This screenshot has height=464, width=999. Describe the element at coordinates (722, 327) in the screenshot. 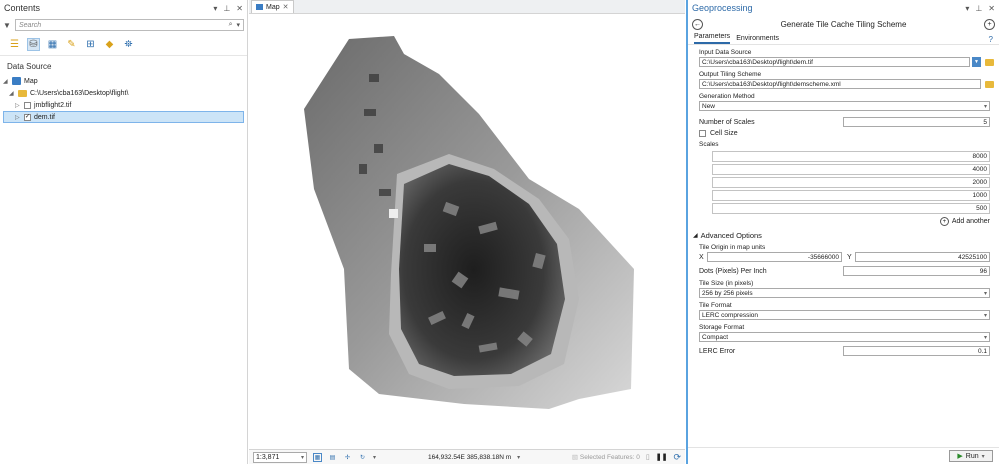

I see `storage-format-label: Storage Format` at that location.